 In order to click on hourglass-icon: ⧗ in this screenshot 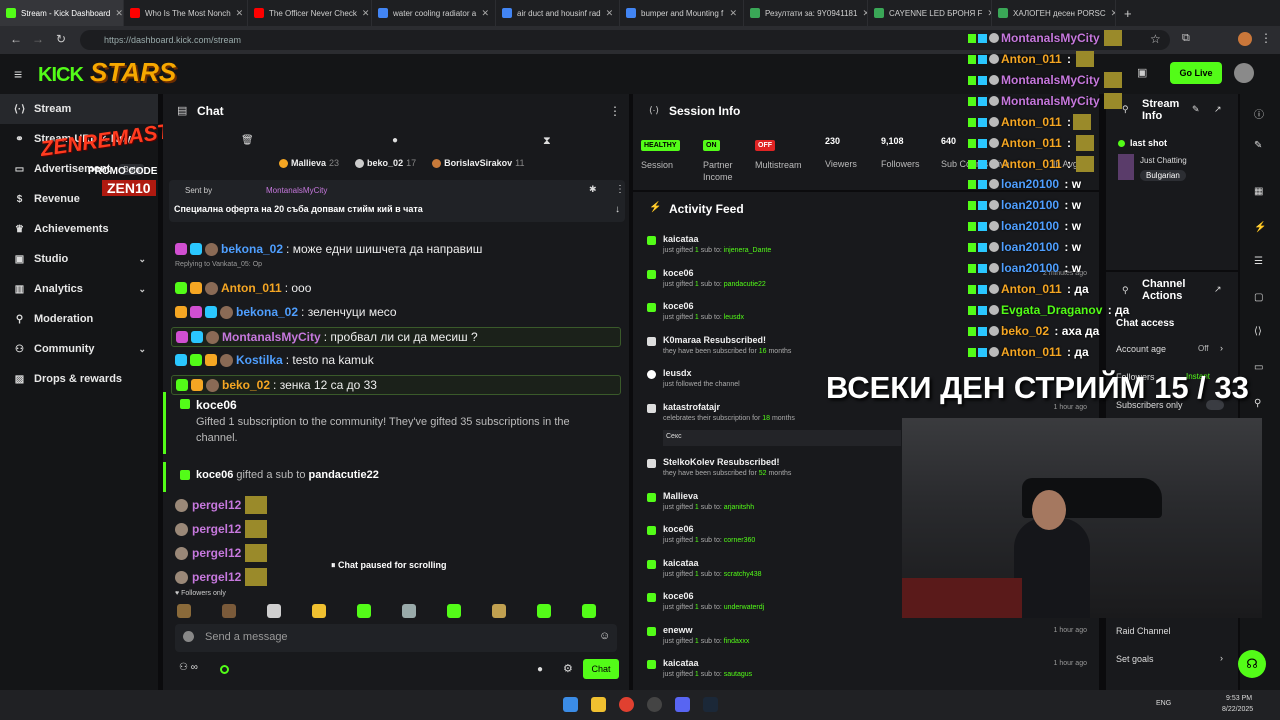, I will do `click(547, 141)`.